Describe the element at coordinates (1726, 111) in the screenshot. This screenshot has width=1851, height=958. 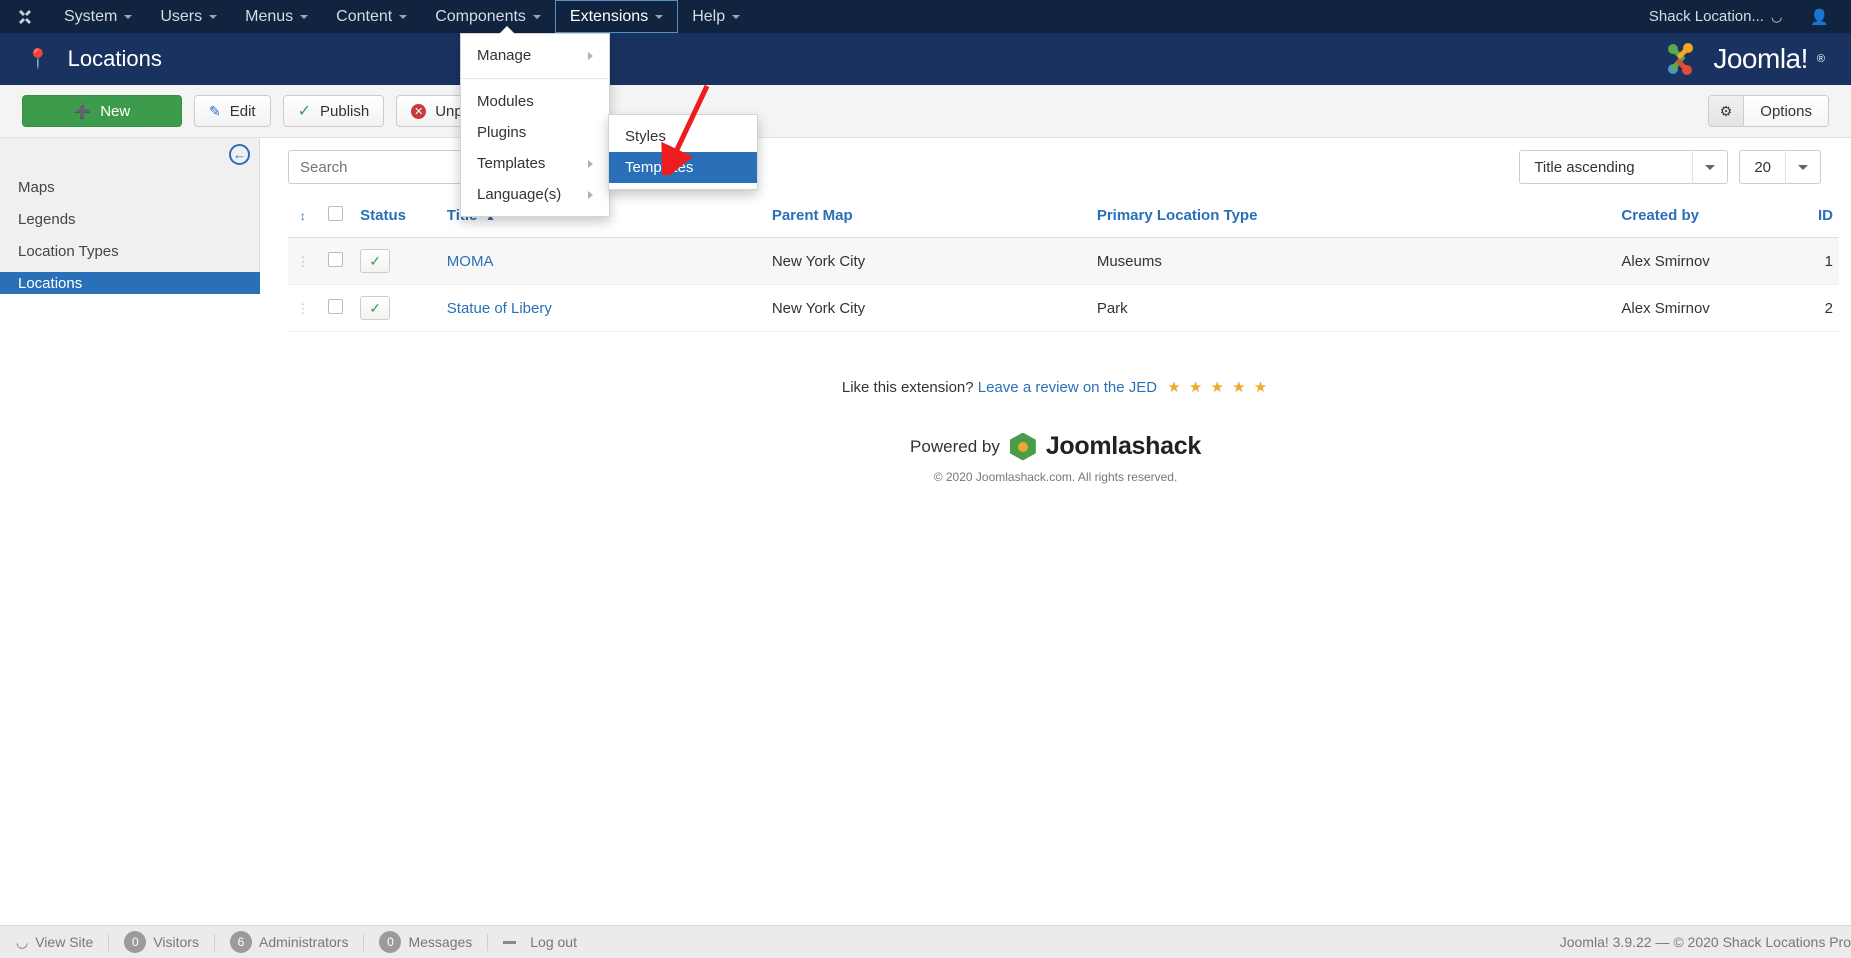
I see `gear-icon: ⚙` at that location.